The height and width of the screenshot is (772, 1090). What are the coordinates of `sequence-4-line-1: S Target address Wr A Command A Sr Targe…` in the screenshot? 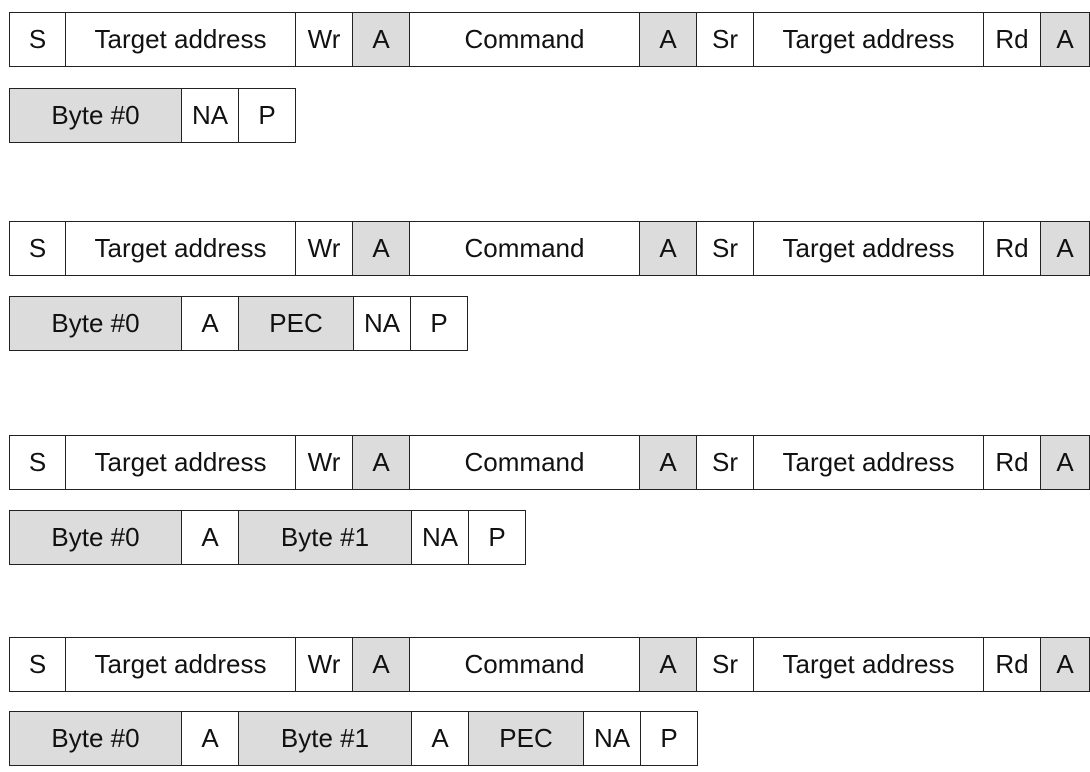 It's located at (549, 664).